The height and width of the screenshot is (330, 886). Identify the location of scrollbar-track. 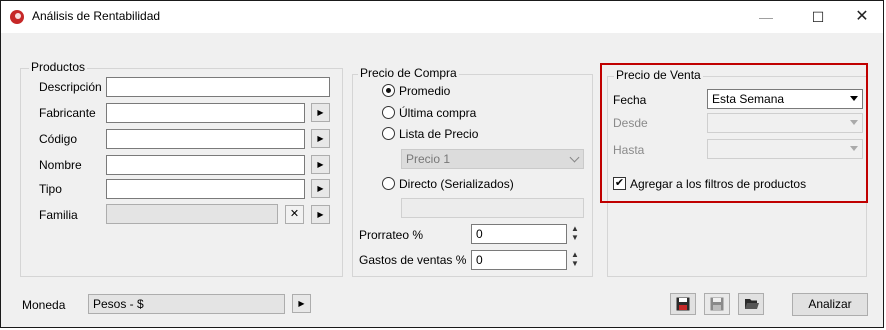
(879, 180).